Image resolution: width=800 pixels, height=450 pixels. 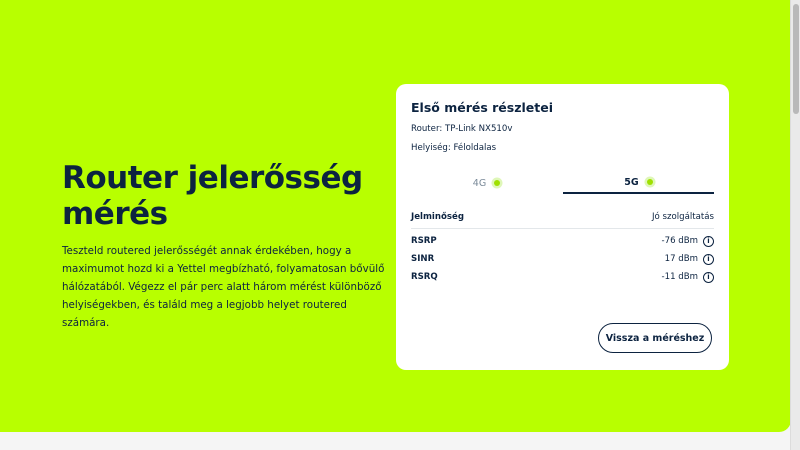 I want to click on tab-4g-label: 4G, so click(x=479, y=183).